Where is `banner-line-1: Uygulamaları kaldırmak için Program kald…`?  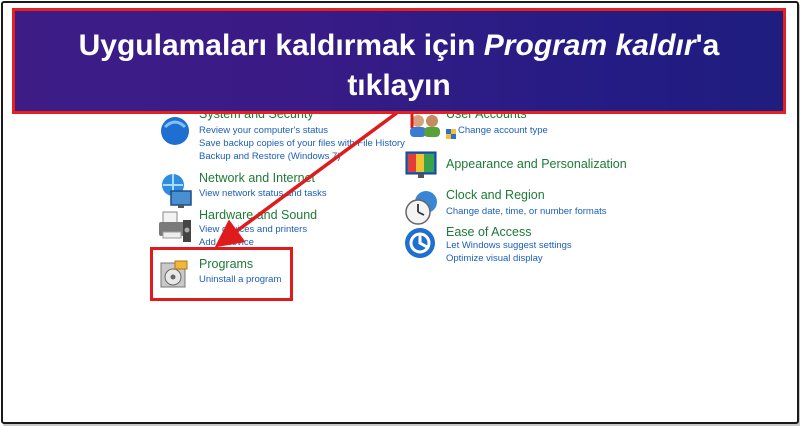 banner-line-1: Uygulamaları kaldırmak için Program kald… is located at coordinates (399, 46).